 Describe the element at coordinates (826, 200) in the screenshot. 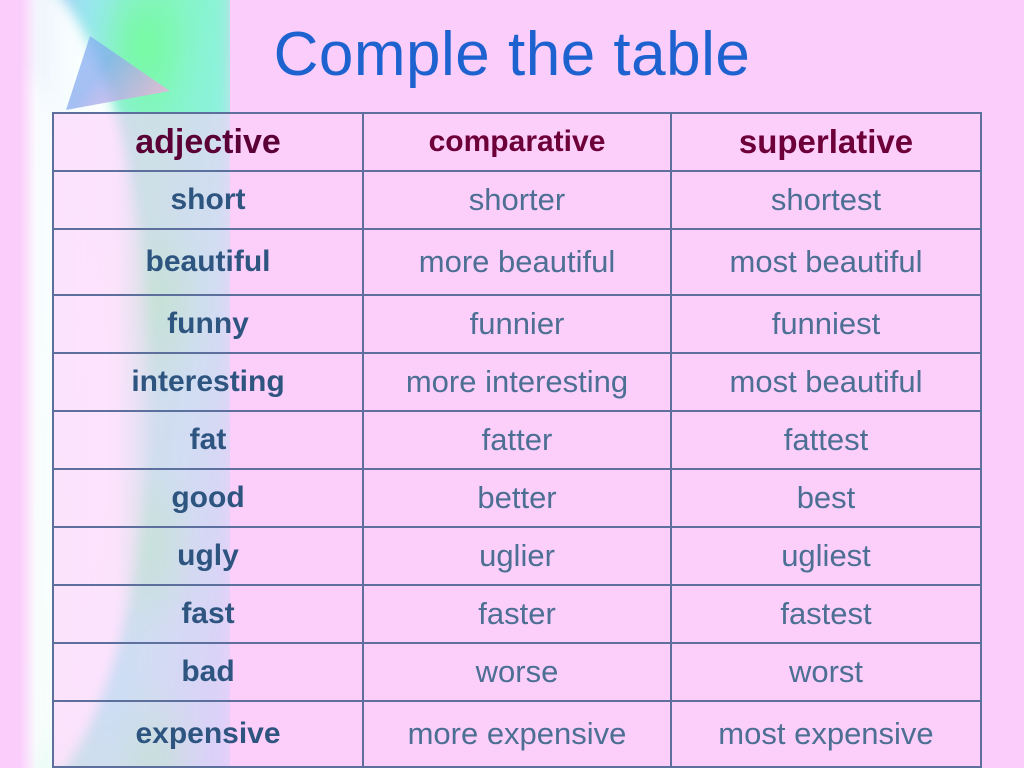

I see `cell-superlative: shortest` at that location.